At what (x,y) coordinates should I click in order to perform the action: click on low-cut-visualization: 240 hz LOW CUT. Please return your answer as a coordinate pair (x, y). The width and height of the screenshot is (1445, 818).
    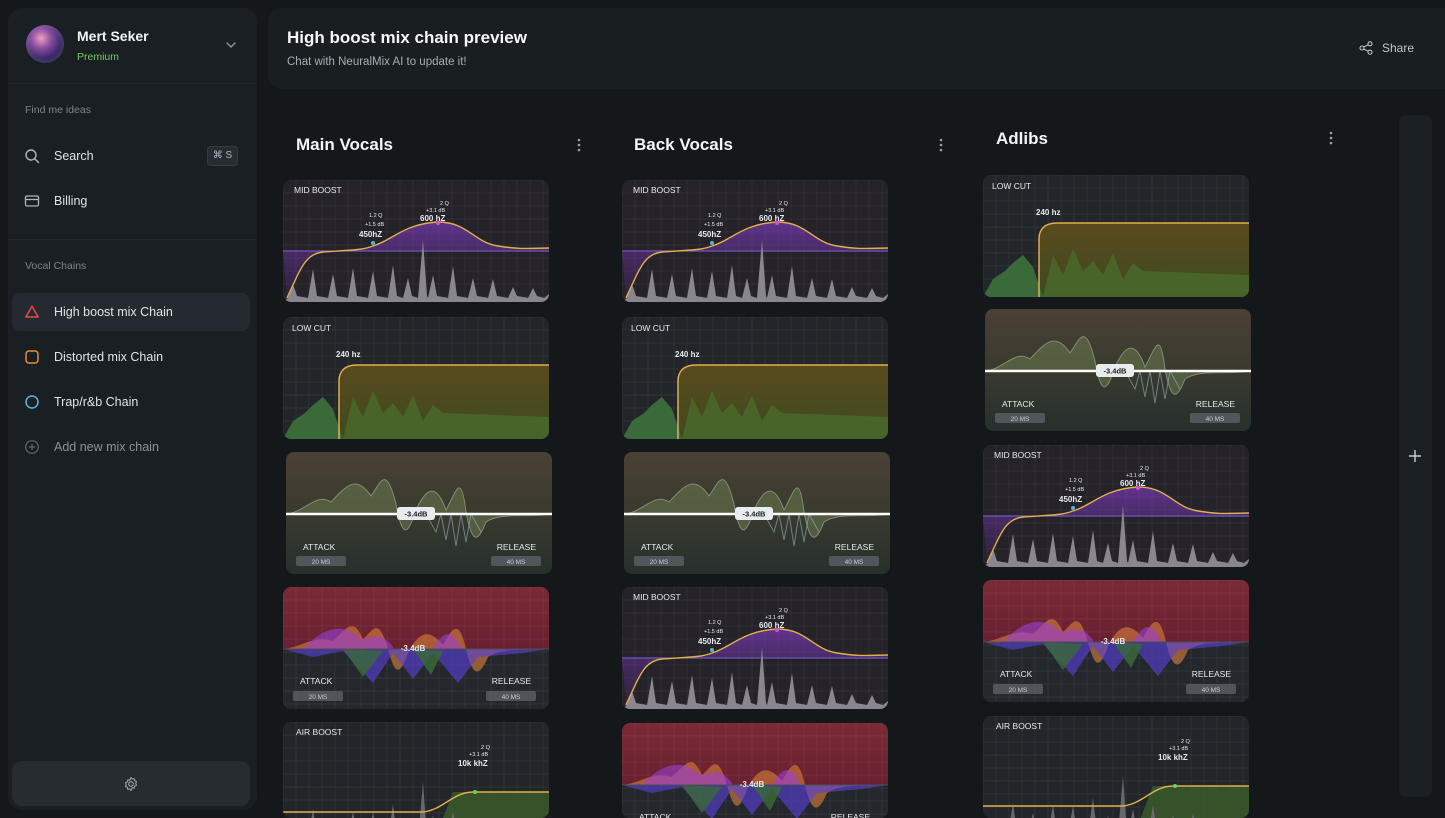
    Looking at the image, I should click on (1116, 236).